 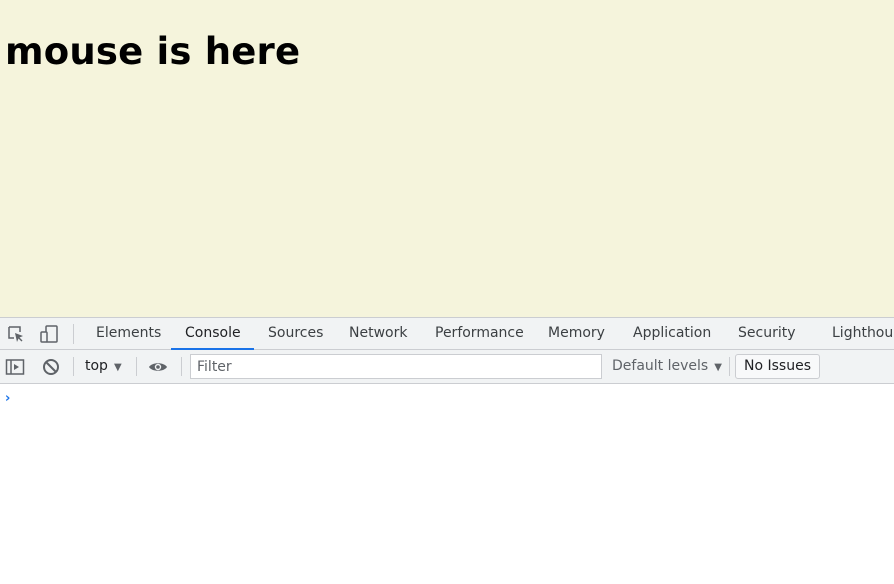 What do you see at coordinates (479, 333) in the screenshot?
I see `tab-performance: Performance` at bounding box center [479, 333].